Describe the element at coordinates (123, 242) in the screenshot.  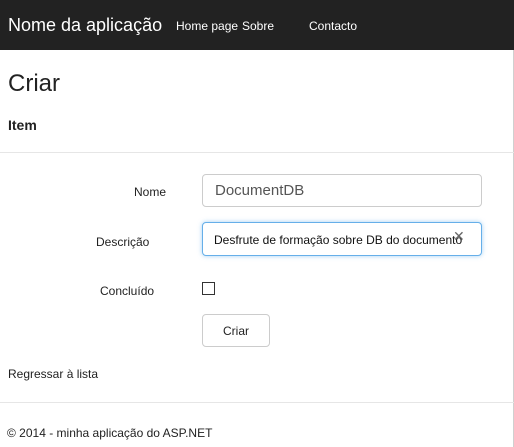
I see `descricao-label: Descrição` at that location.